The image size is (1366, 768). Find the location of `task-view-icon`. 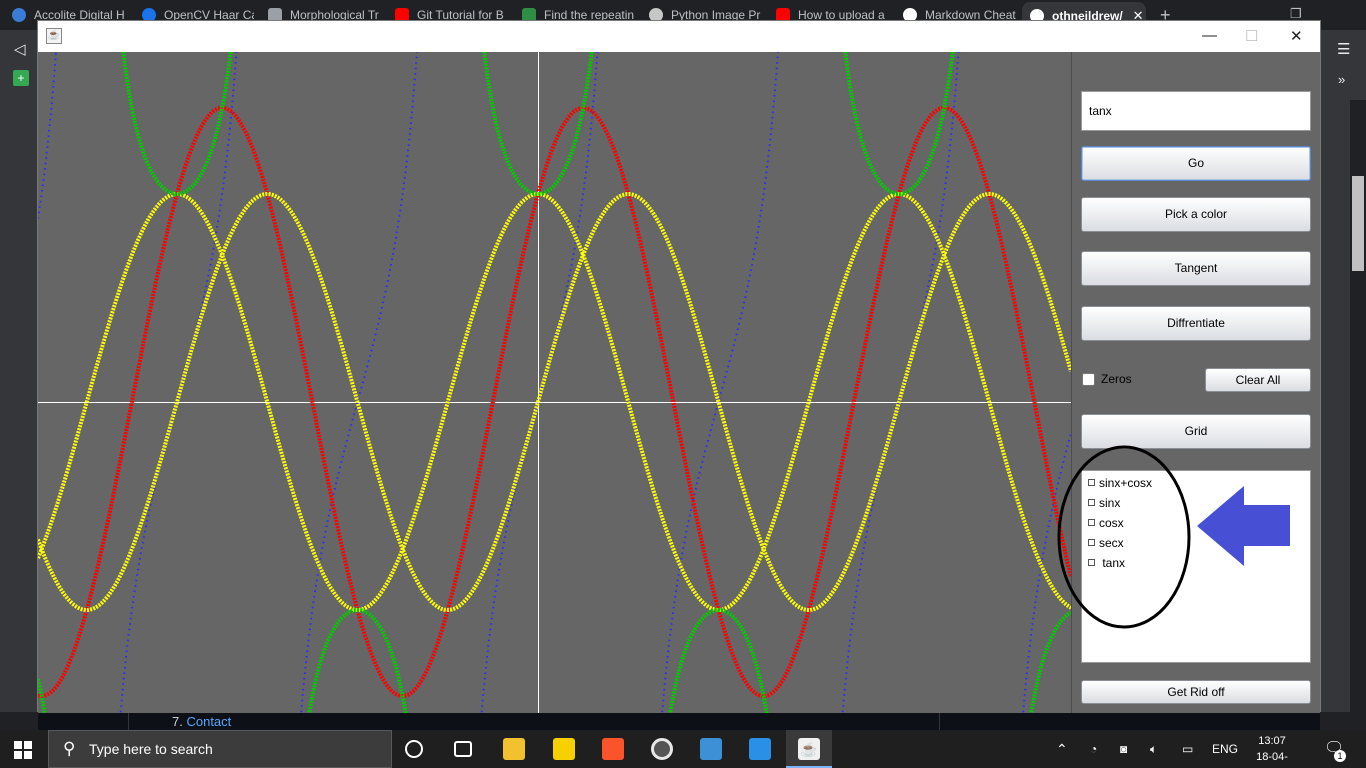

task-view-icon is located at coordinates (463, 749).